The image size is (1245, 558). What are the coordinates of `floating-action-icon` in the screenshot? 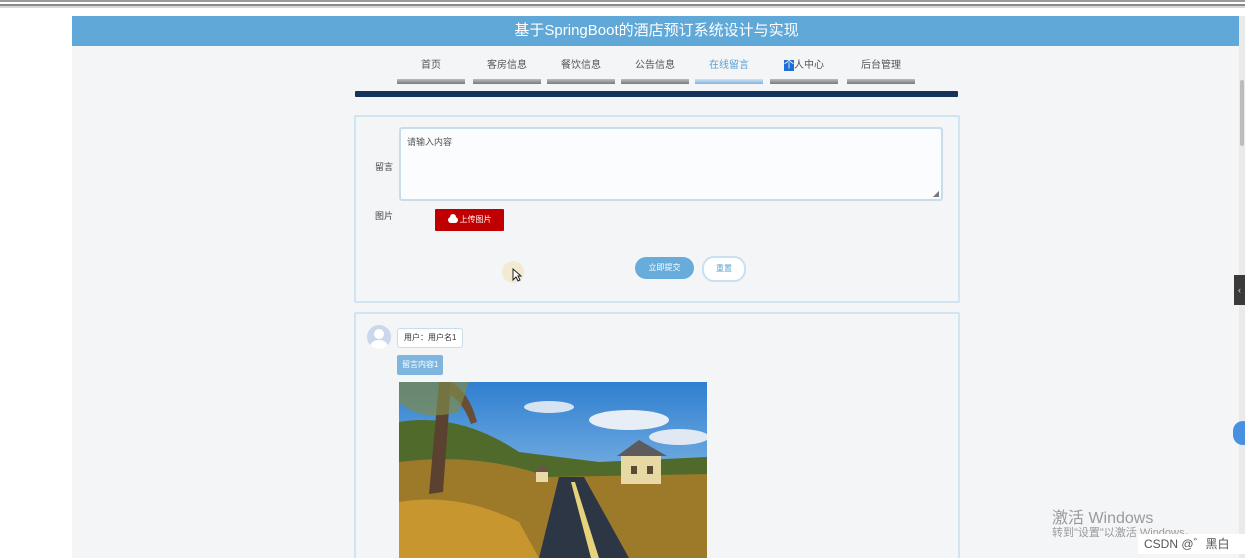 It's located at (1239, 433).